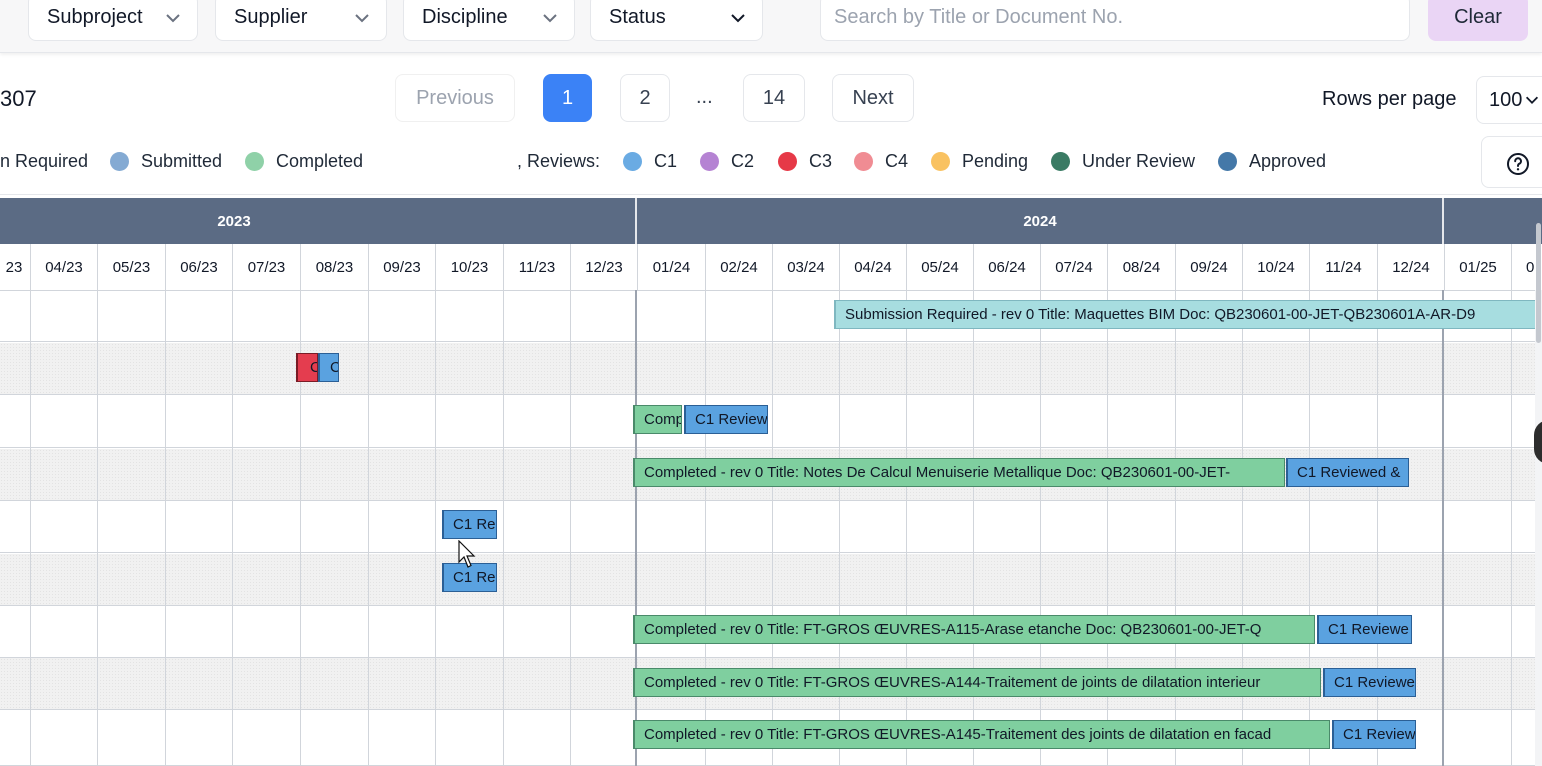 Image resolution: width=1542 pixels, height=766 pixels. I want to click on legend-divider, so click(771, 194).